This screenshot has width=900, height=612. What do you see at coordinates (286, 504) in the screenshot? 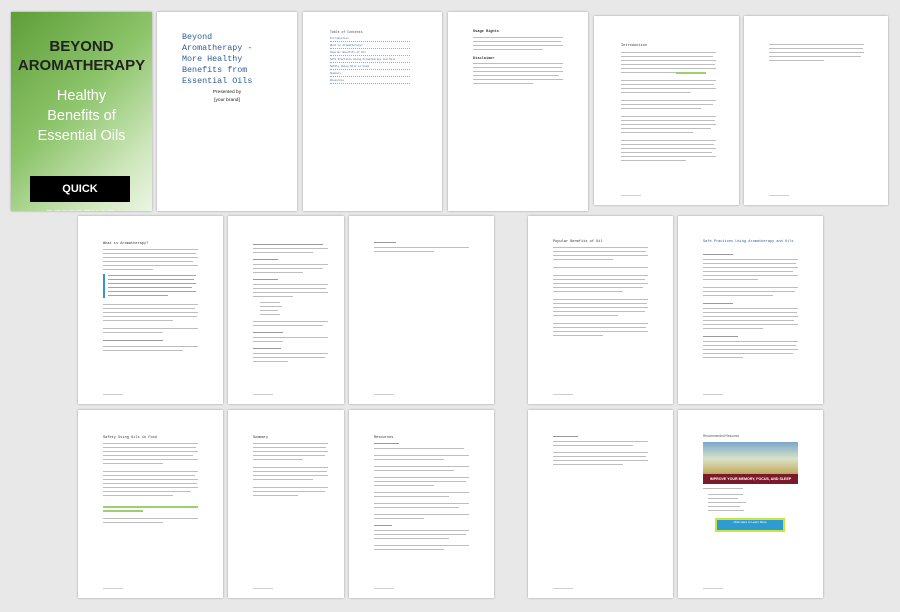
I see `summary-page: Summary` at bounding box center [286, 504].